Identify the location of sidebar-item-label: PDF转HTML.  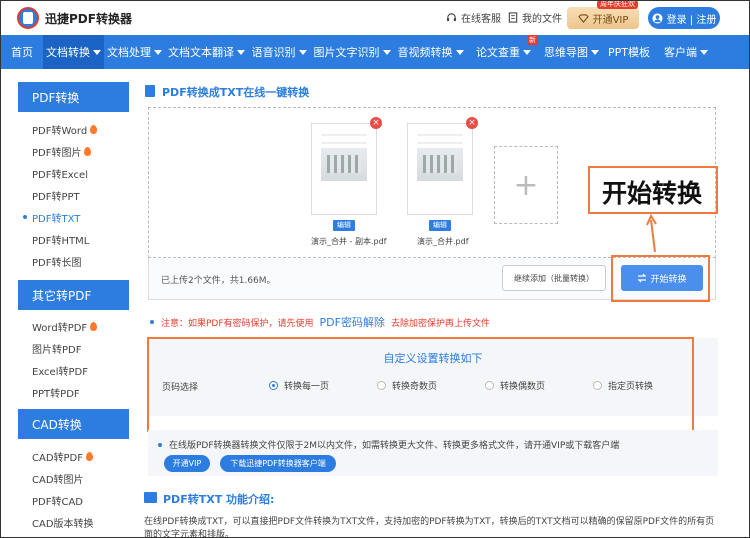
(61, 241).